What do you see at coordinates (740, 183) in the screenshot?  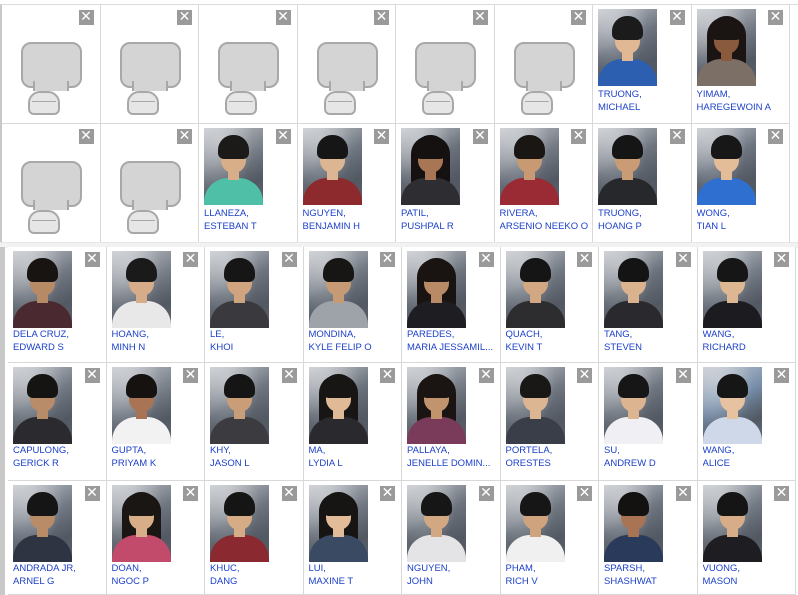 I see `student-card: WONG, TIAN L ✕` at bounding box center [740, 183].